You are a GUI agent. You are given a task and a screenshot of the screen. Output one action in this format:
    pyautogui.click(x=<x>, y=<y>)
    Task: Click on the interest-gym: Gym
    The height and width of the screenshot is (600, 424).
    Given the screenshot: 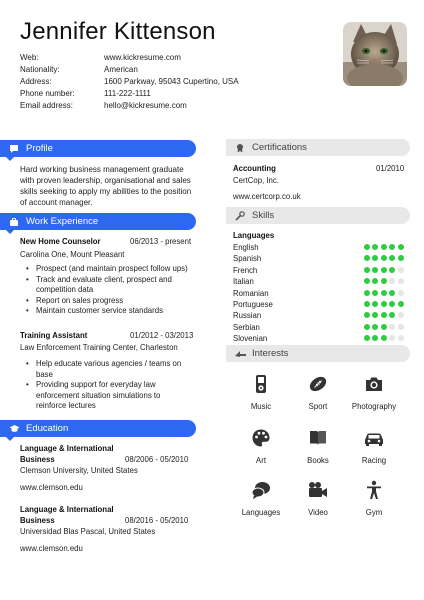 What is the action you would take?
    pyautogui.click(x=374, y=498)
    